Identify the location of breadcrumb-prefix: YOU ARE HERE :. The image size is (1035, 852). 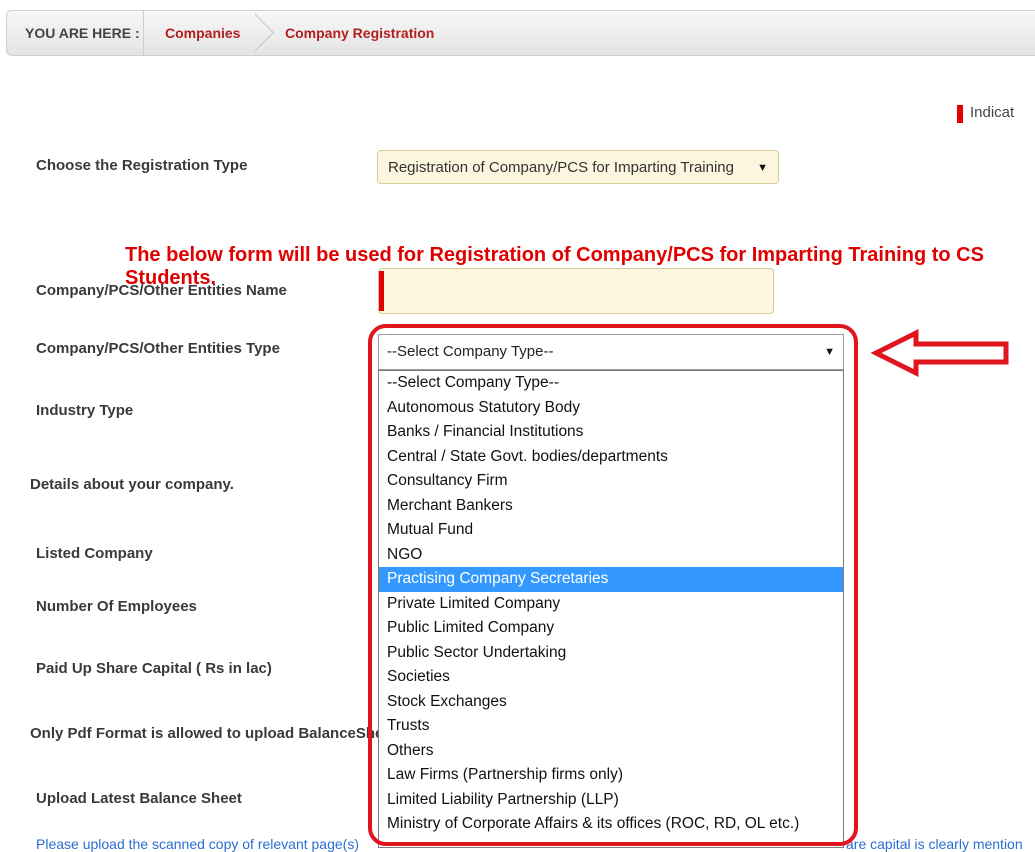
(82, 33).